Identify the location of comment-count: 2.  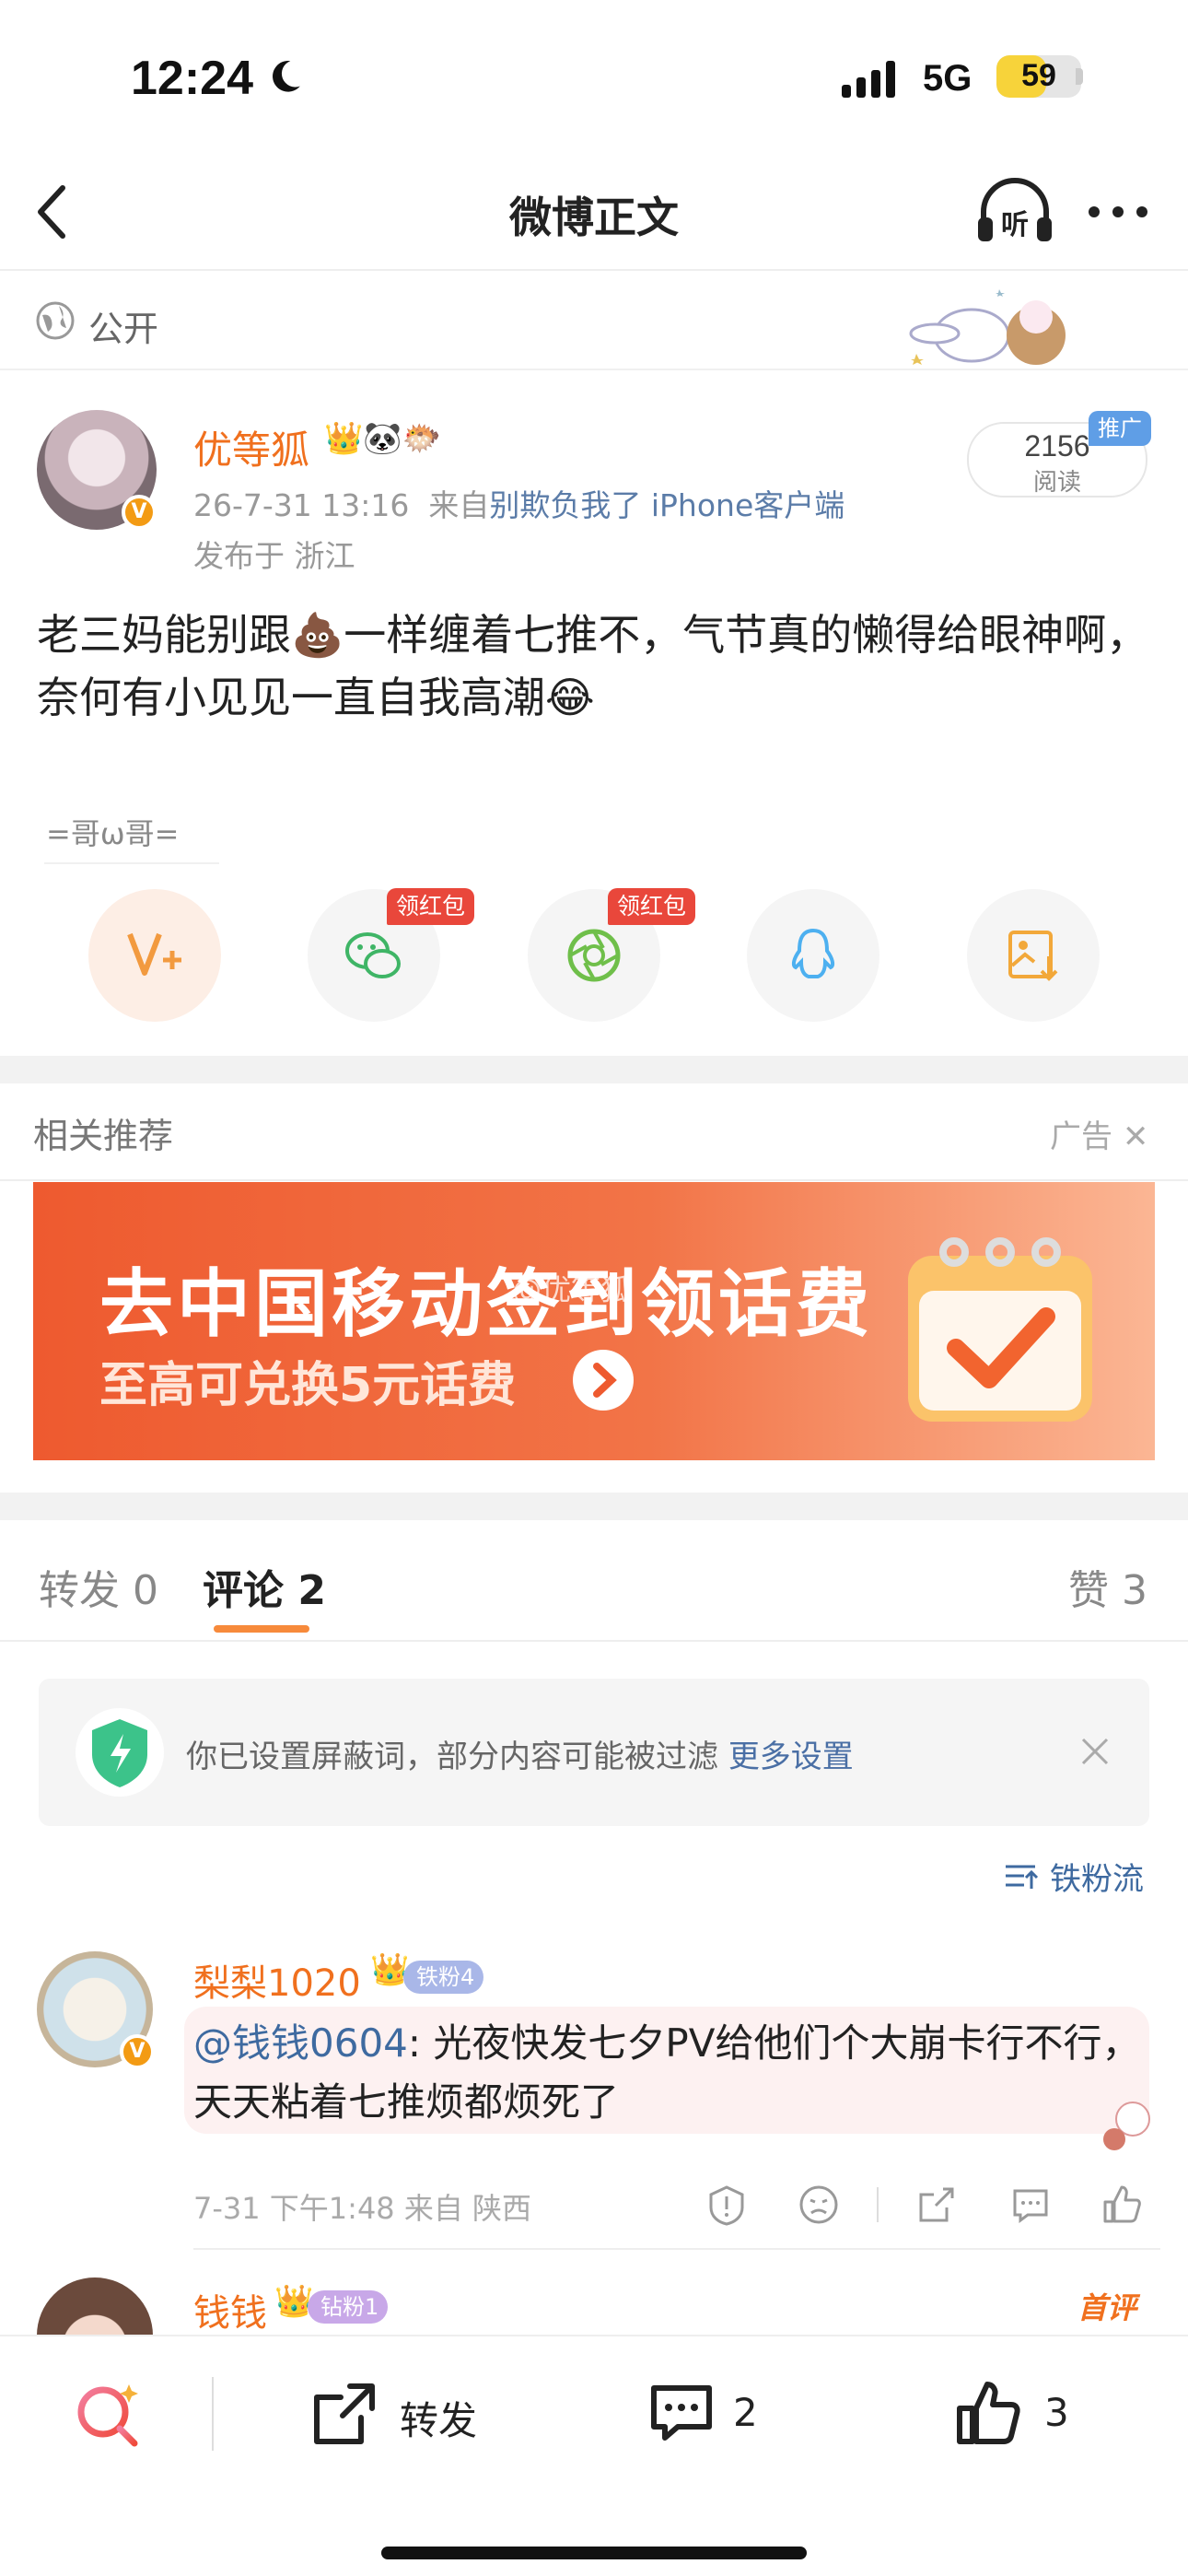
(745, 2412).